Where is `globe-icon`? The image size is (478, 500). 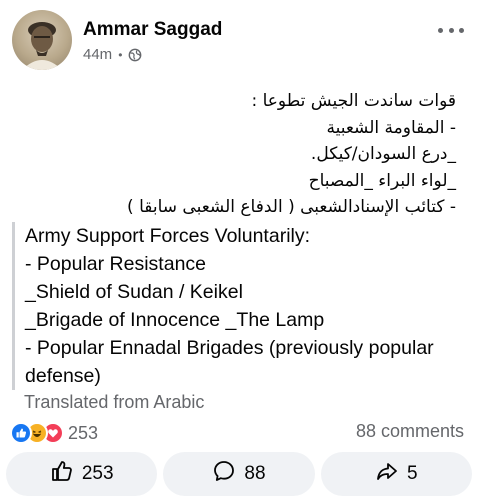
globe-icon is located at coordinates (135, 55).